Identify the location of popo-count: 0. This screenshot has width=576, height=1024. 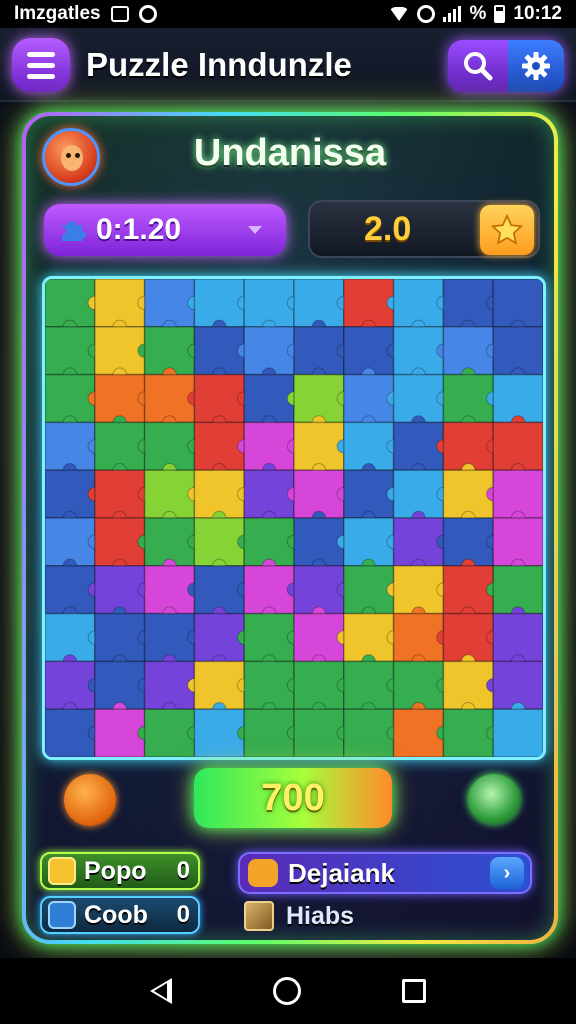
(183, 870).